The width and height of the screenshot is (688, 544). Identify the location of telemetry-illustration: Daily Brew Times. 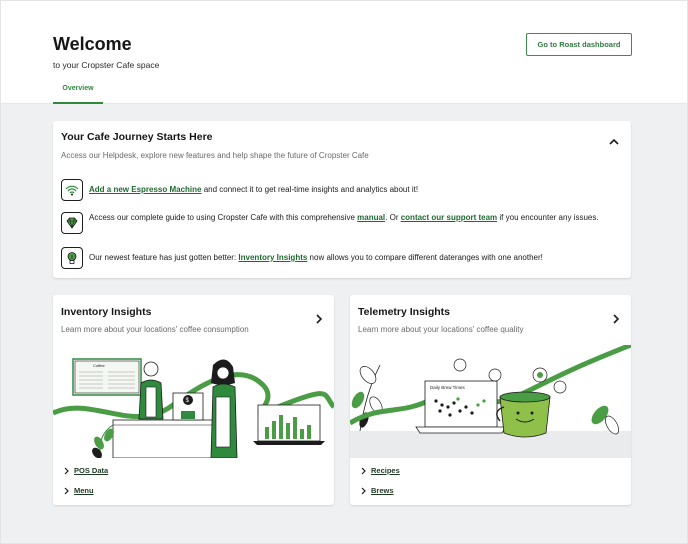
(490, 401).